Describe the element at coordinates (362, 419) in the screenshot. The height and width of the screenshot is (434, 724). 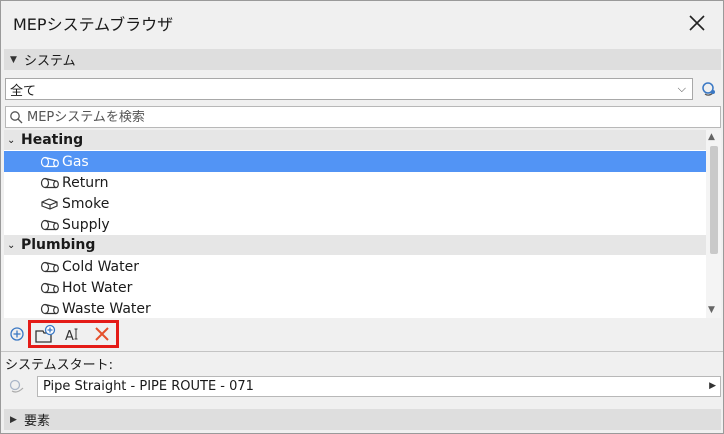
I see `elements-section-header: ▶ 要素` at that location.